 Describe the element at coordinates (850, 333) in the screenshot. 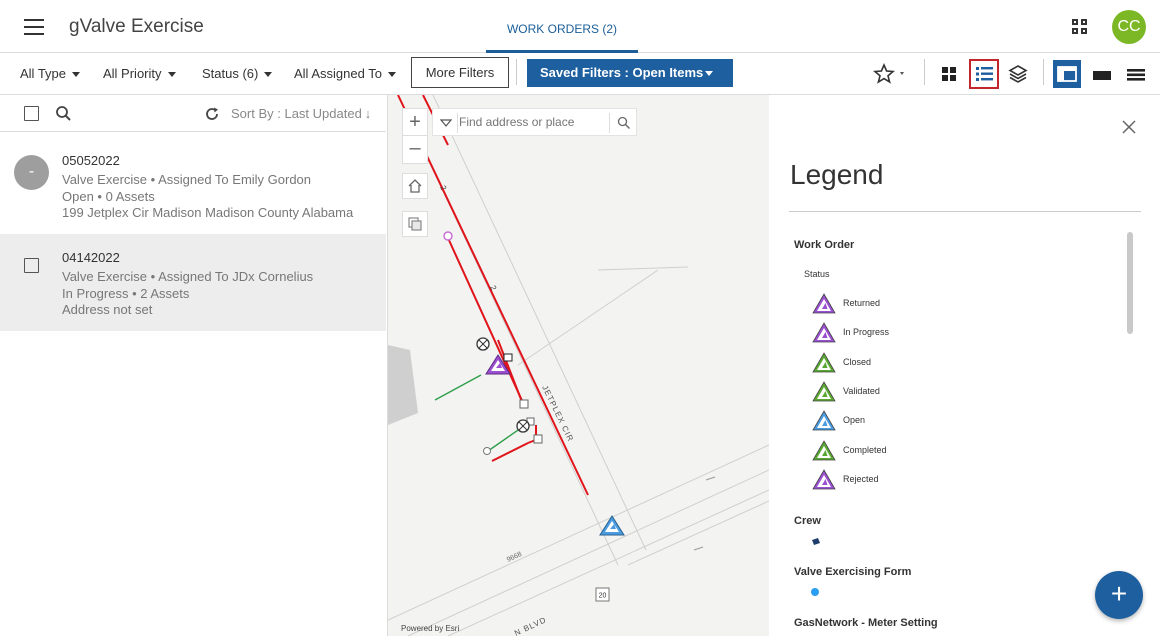

I see `legend-status-item: In Progress` at that location.